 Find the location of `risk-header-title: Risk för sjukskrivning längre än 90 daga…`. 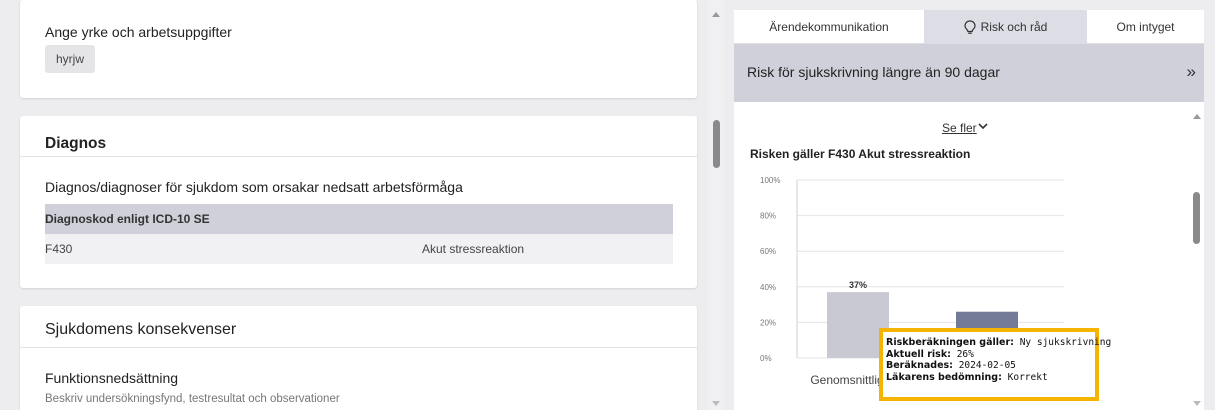

risk-header-title: Risk för sjukskrivning längre än 90 daga… is located at coordinates (873, 72).